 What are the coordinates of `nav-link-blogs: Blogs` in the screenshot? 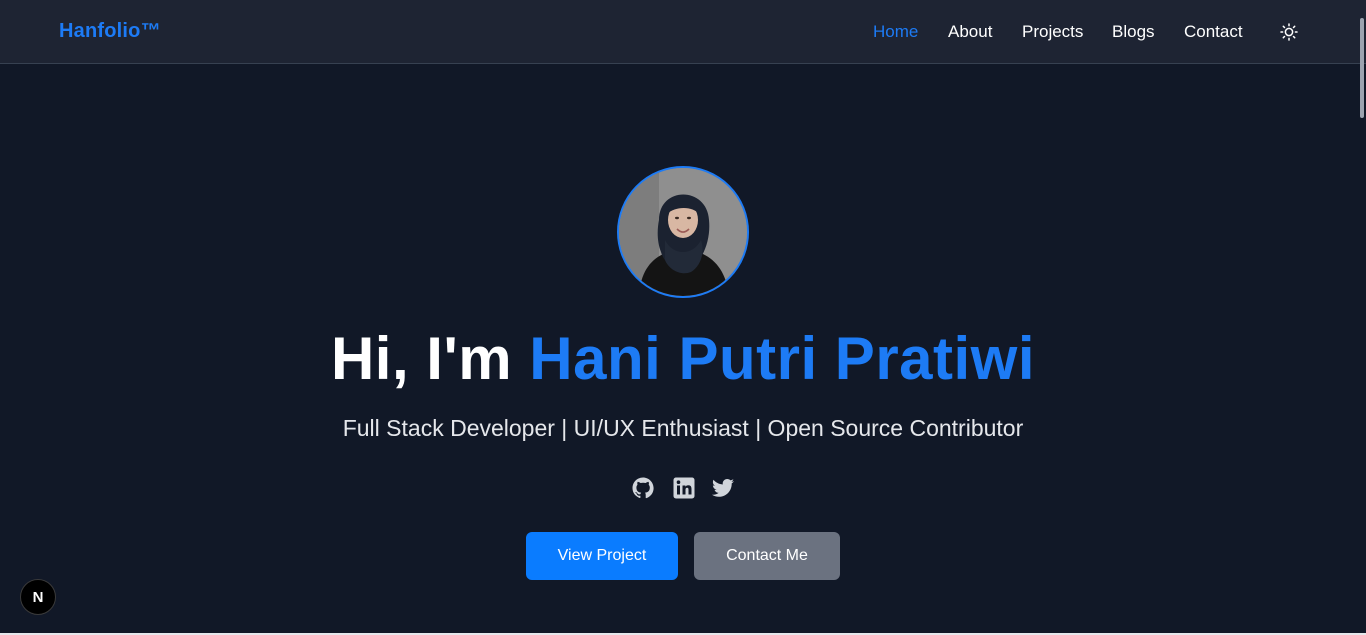 It's located at (1133, 32).